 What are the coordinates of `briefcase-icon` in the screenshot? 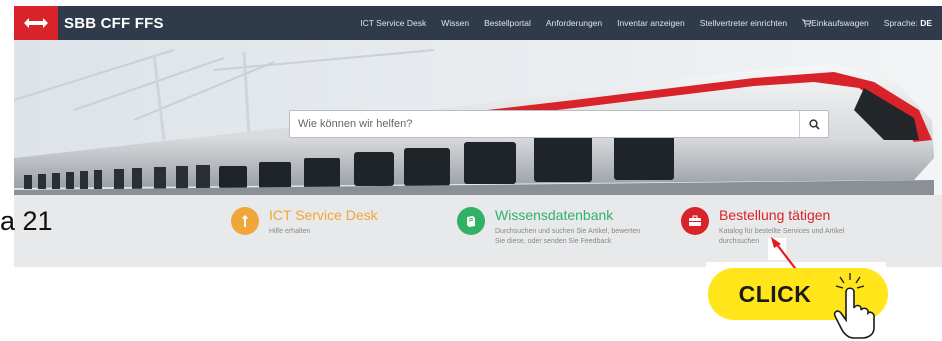 It's located at (695, 221).